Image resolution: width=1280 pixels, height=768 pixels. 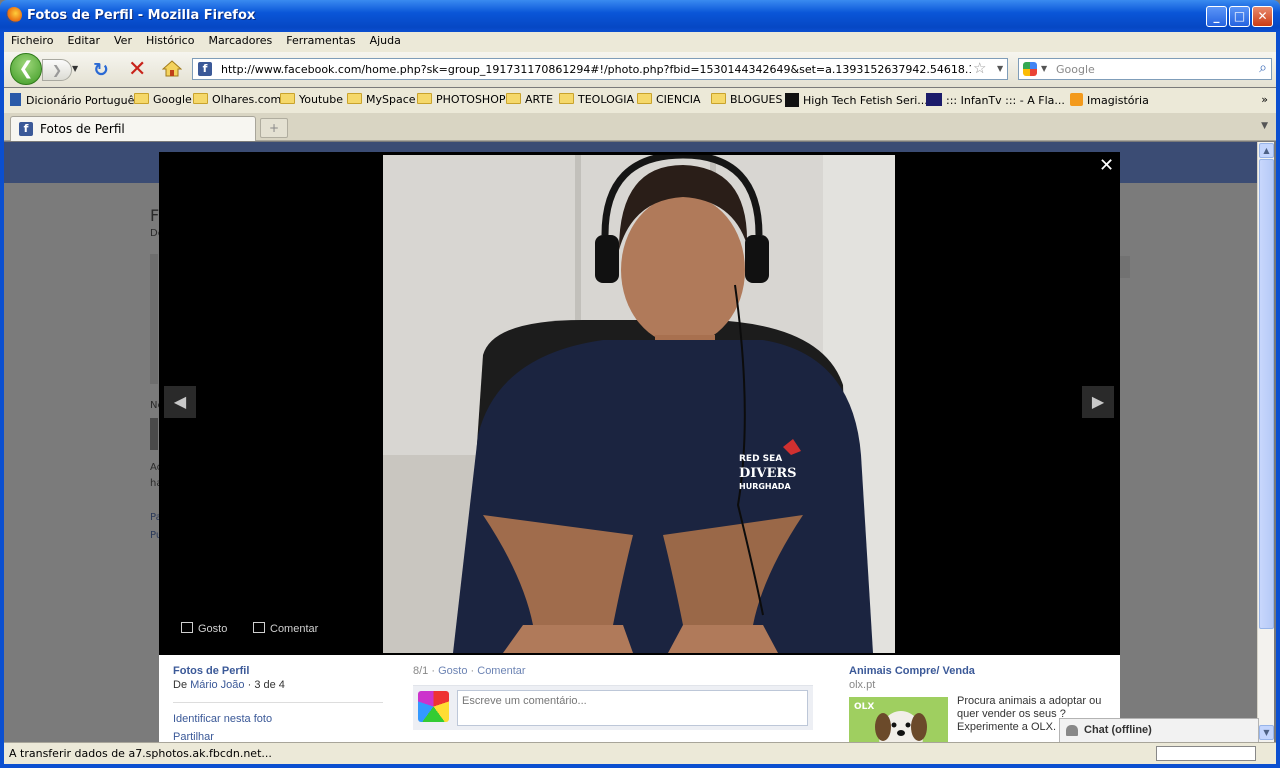 What do you see at coordinates (1264, 126) in the screenshot?
I see `tab-list-icon: ▼` at bounding box center [1264, 126].